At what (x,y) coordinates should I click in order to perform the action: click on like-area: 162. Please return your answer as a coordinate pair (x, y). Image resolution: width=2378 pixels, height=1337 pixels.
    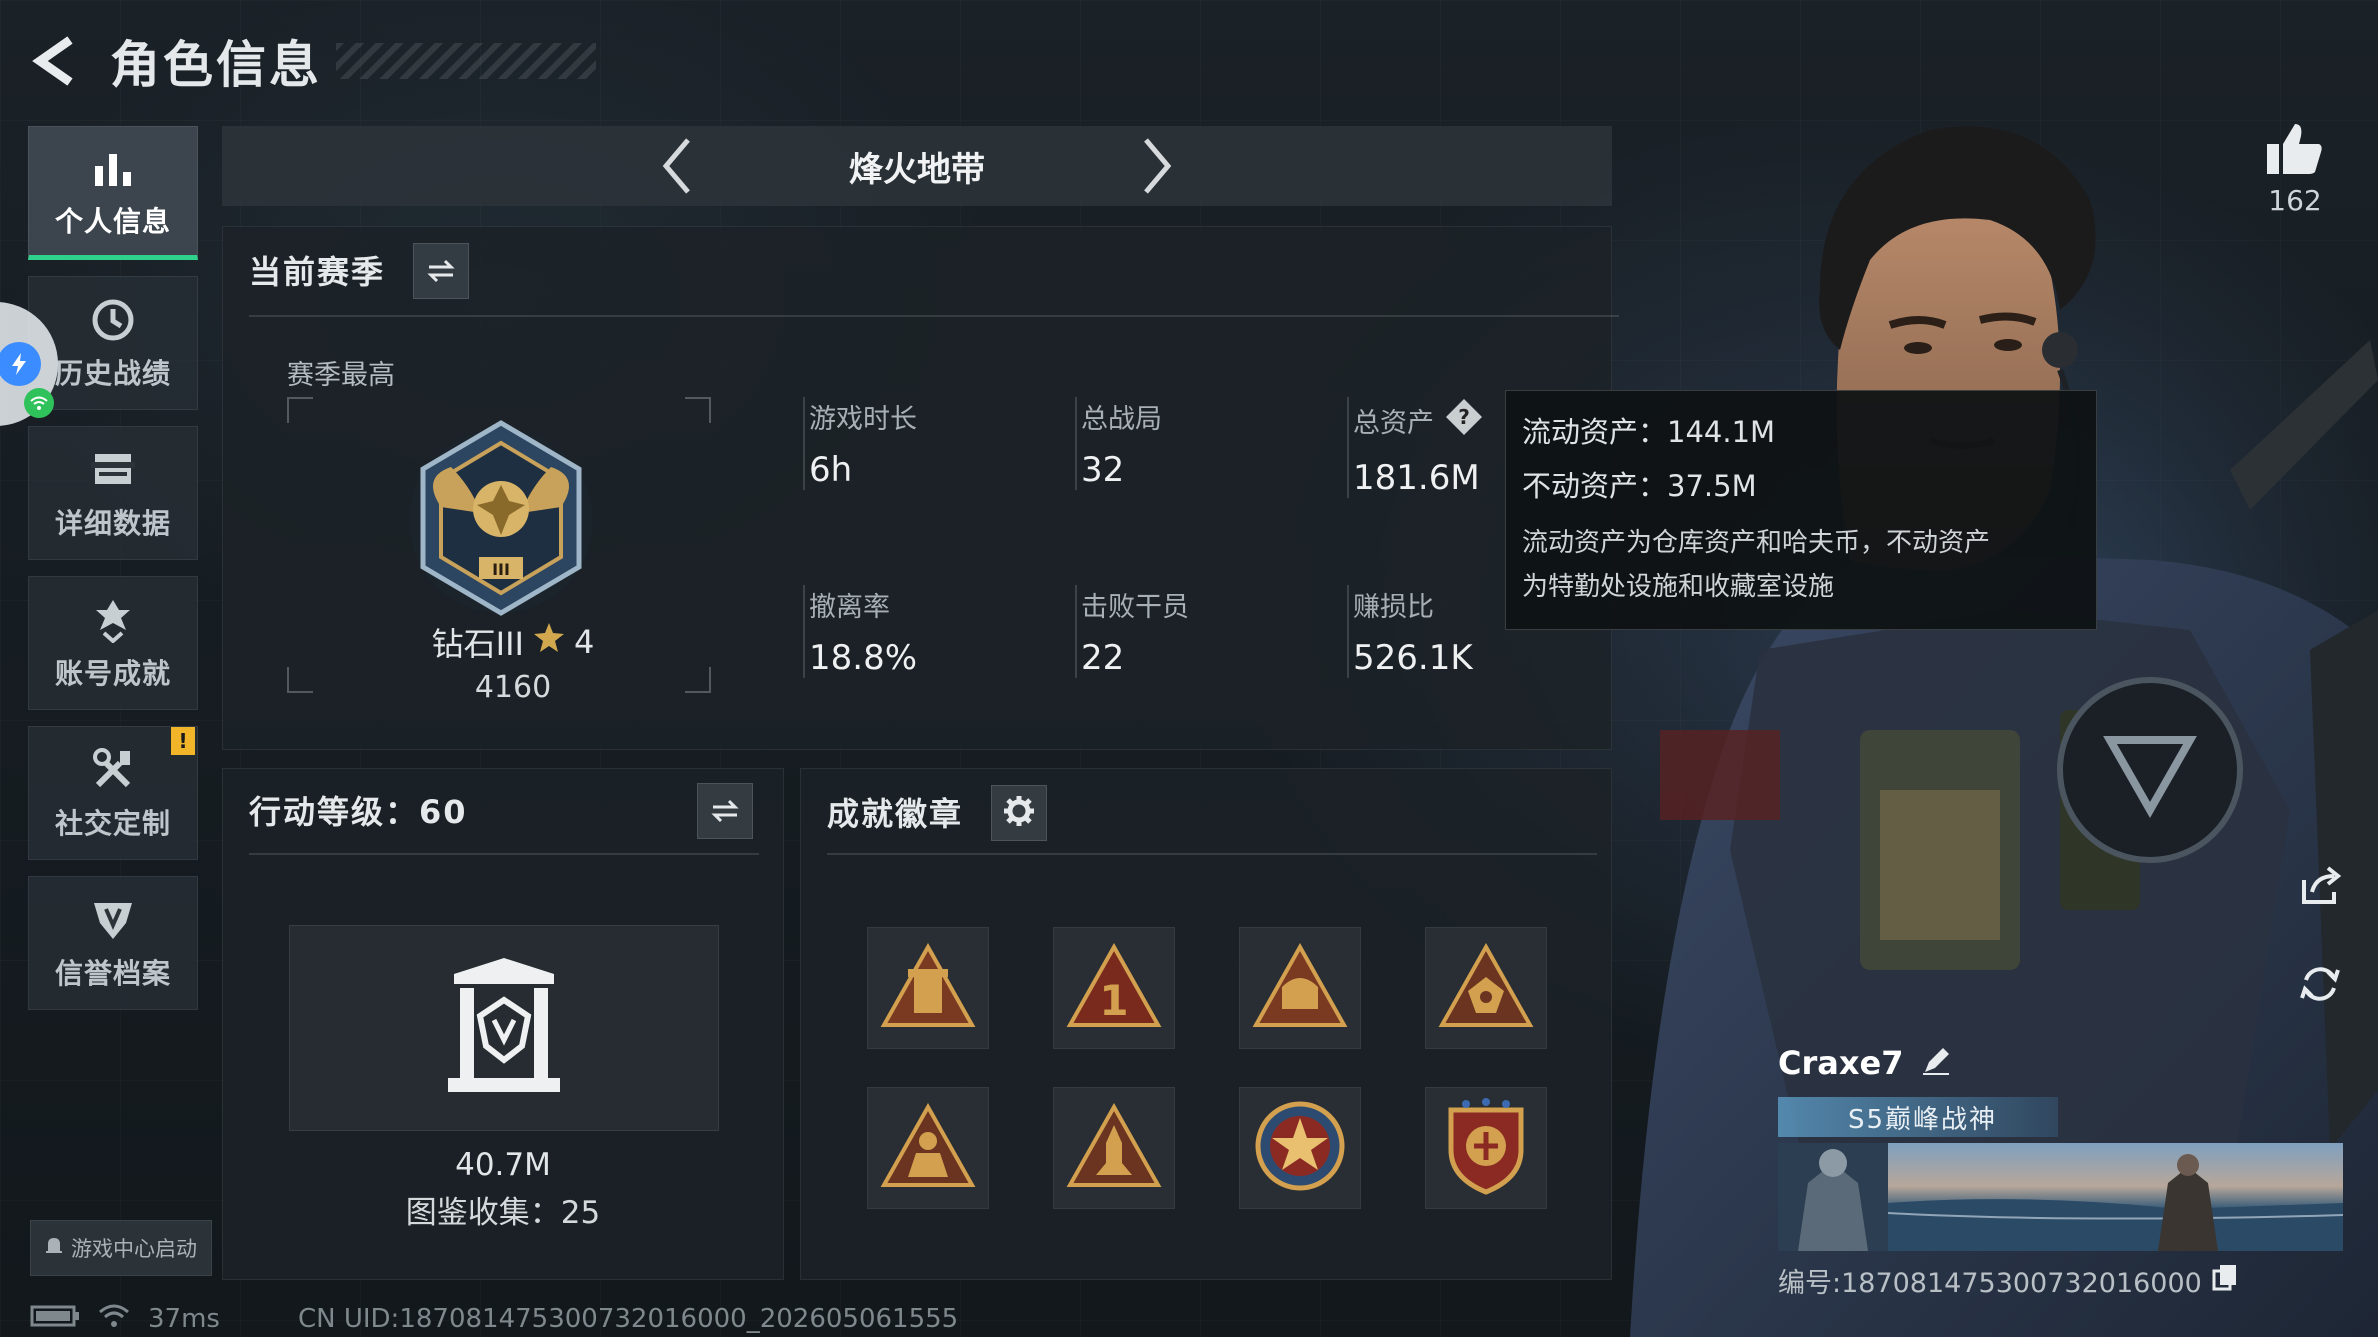
    Looking at the image, I should click on (2295, 168).